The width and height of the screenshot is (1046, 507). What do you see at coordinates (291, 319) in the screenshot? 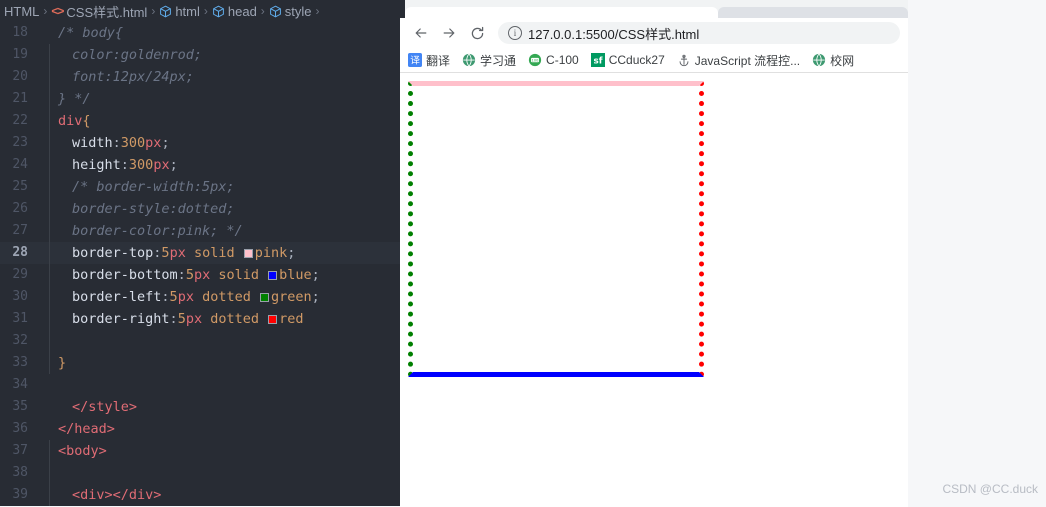
I see `code-token: red` at bounding box center [291, 319].